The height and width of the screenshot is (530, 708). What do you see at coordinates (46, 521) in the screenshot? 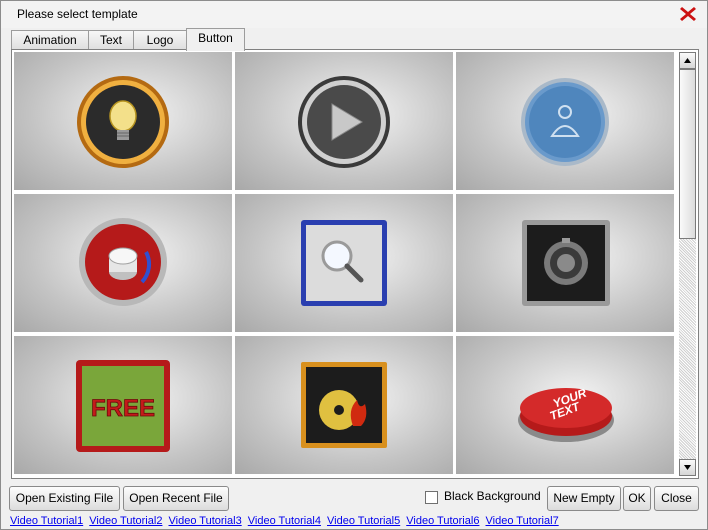
I see `video-tutorial-1-link: Video Tutorial1` at bounding box center [46, 521].